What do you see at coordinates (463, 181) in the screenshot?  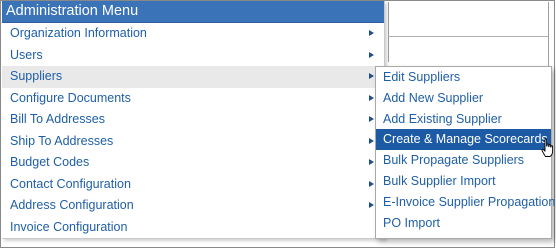 I see `submenu-item-bulk-supplier-import: Bulk Supplier Import` at bounding box center [463, 181].